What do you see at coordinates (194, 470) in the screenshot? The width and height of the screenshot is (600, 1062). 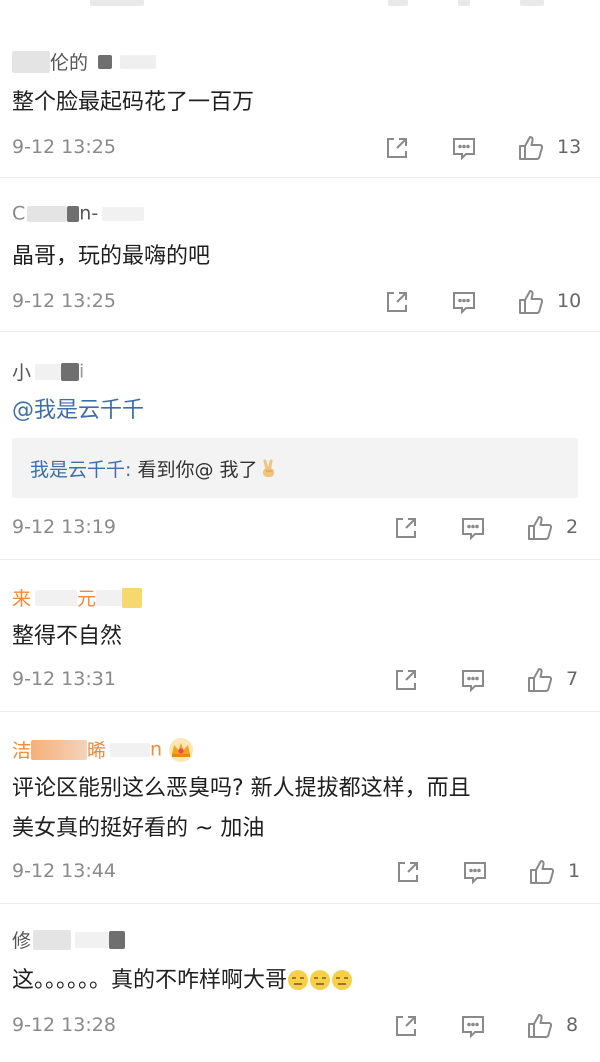 I see `reply-text: 看到你@ 我了` at bounding box center [194, 470].